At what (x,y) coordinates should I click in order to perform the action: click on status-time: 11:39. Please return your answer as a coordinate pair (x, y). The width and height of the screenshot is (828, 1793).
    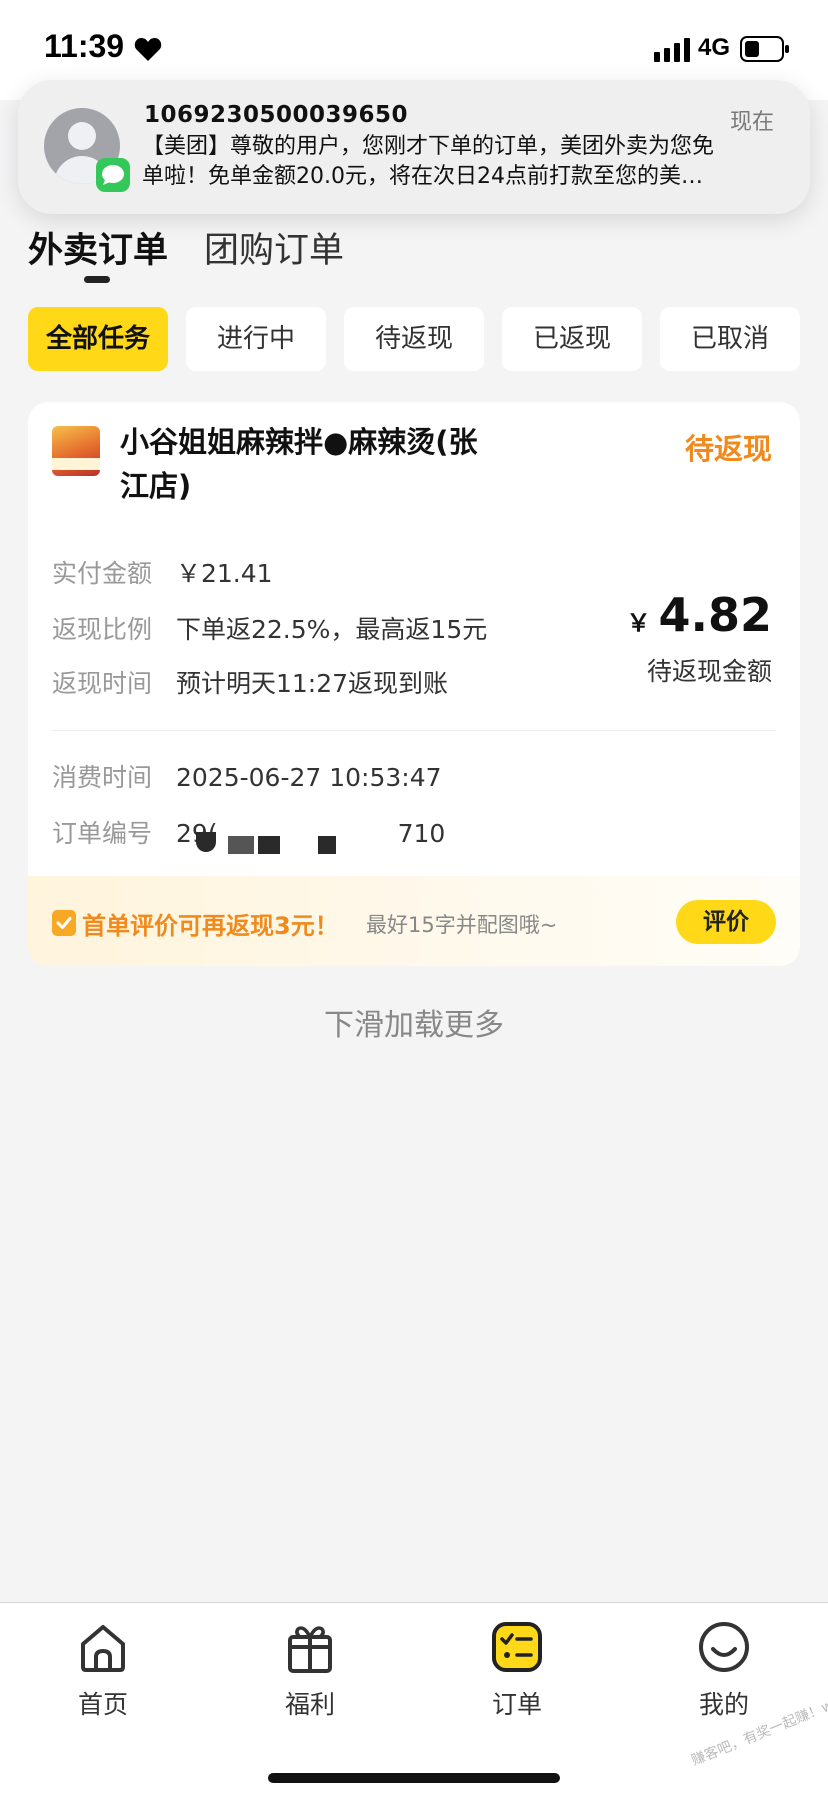
    Looking at the image, I should click on (84, 46).